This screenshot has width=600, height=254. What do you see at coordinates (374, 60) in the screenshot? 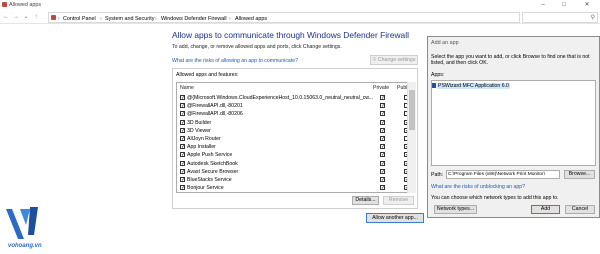
I see `shield-icon: ⛨` at bounding box center [374, 60].